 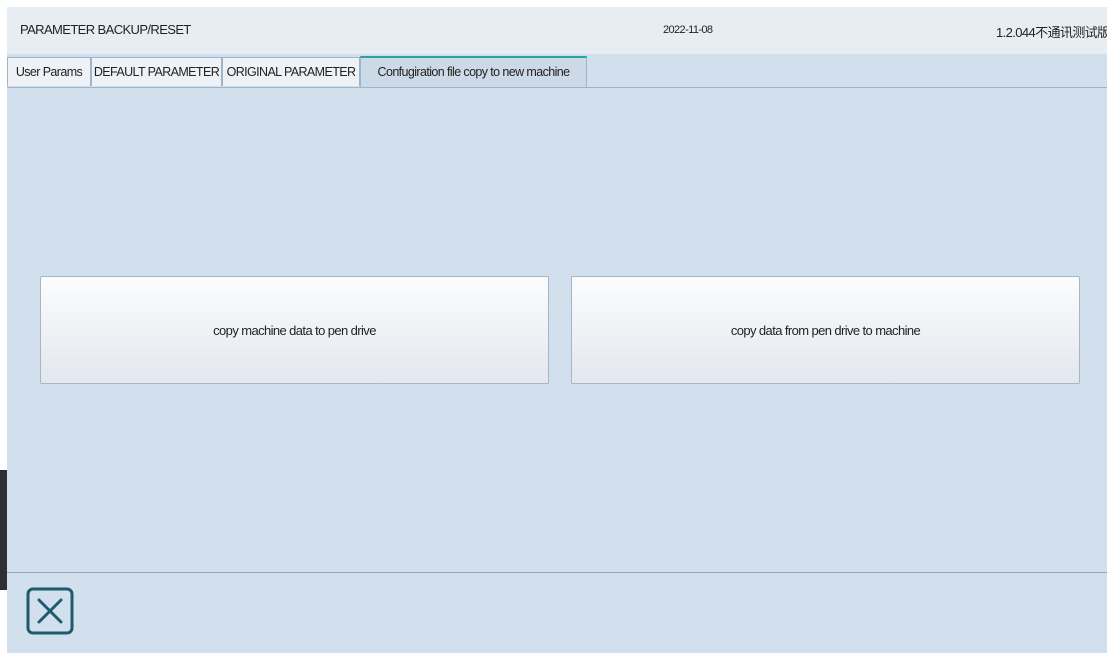 What do you see at coordinates (3, 530) in the screenshot?
I see `left-edge` at bounding box center [3, 530].